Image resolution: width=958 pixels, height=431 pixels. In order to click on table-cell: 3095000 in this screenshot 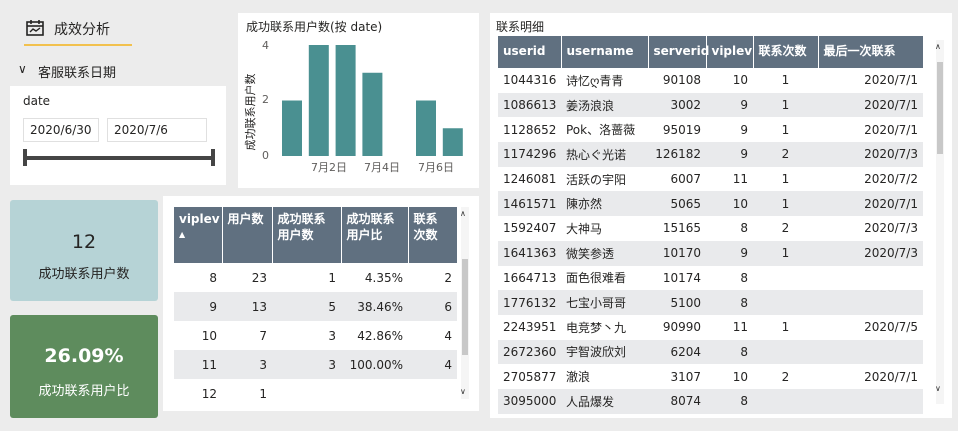, I will do `click(529, 401)`.